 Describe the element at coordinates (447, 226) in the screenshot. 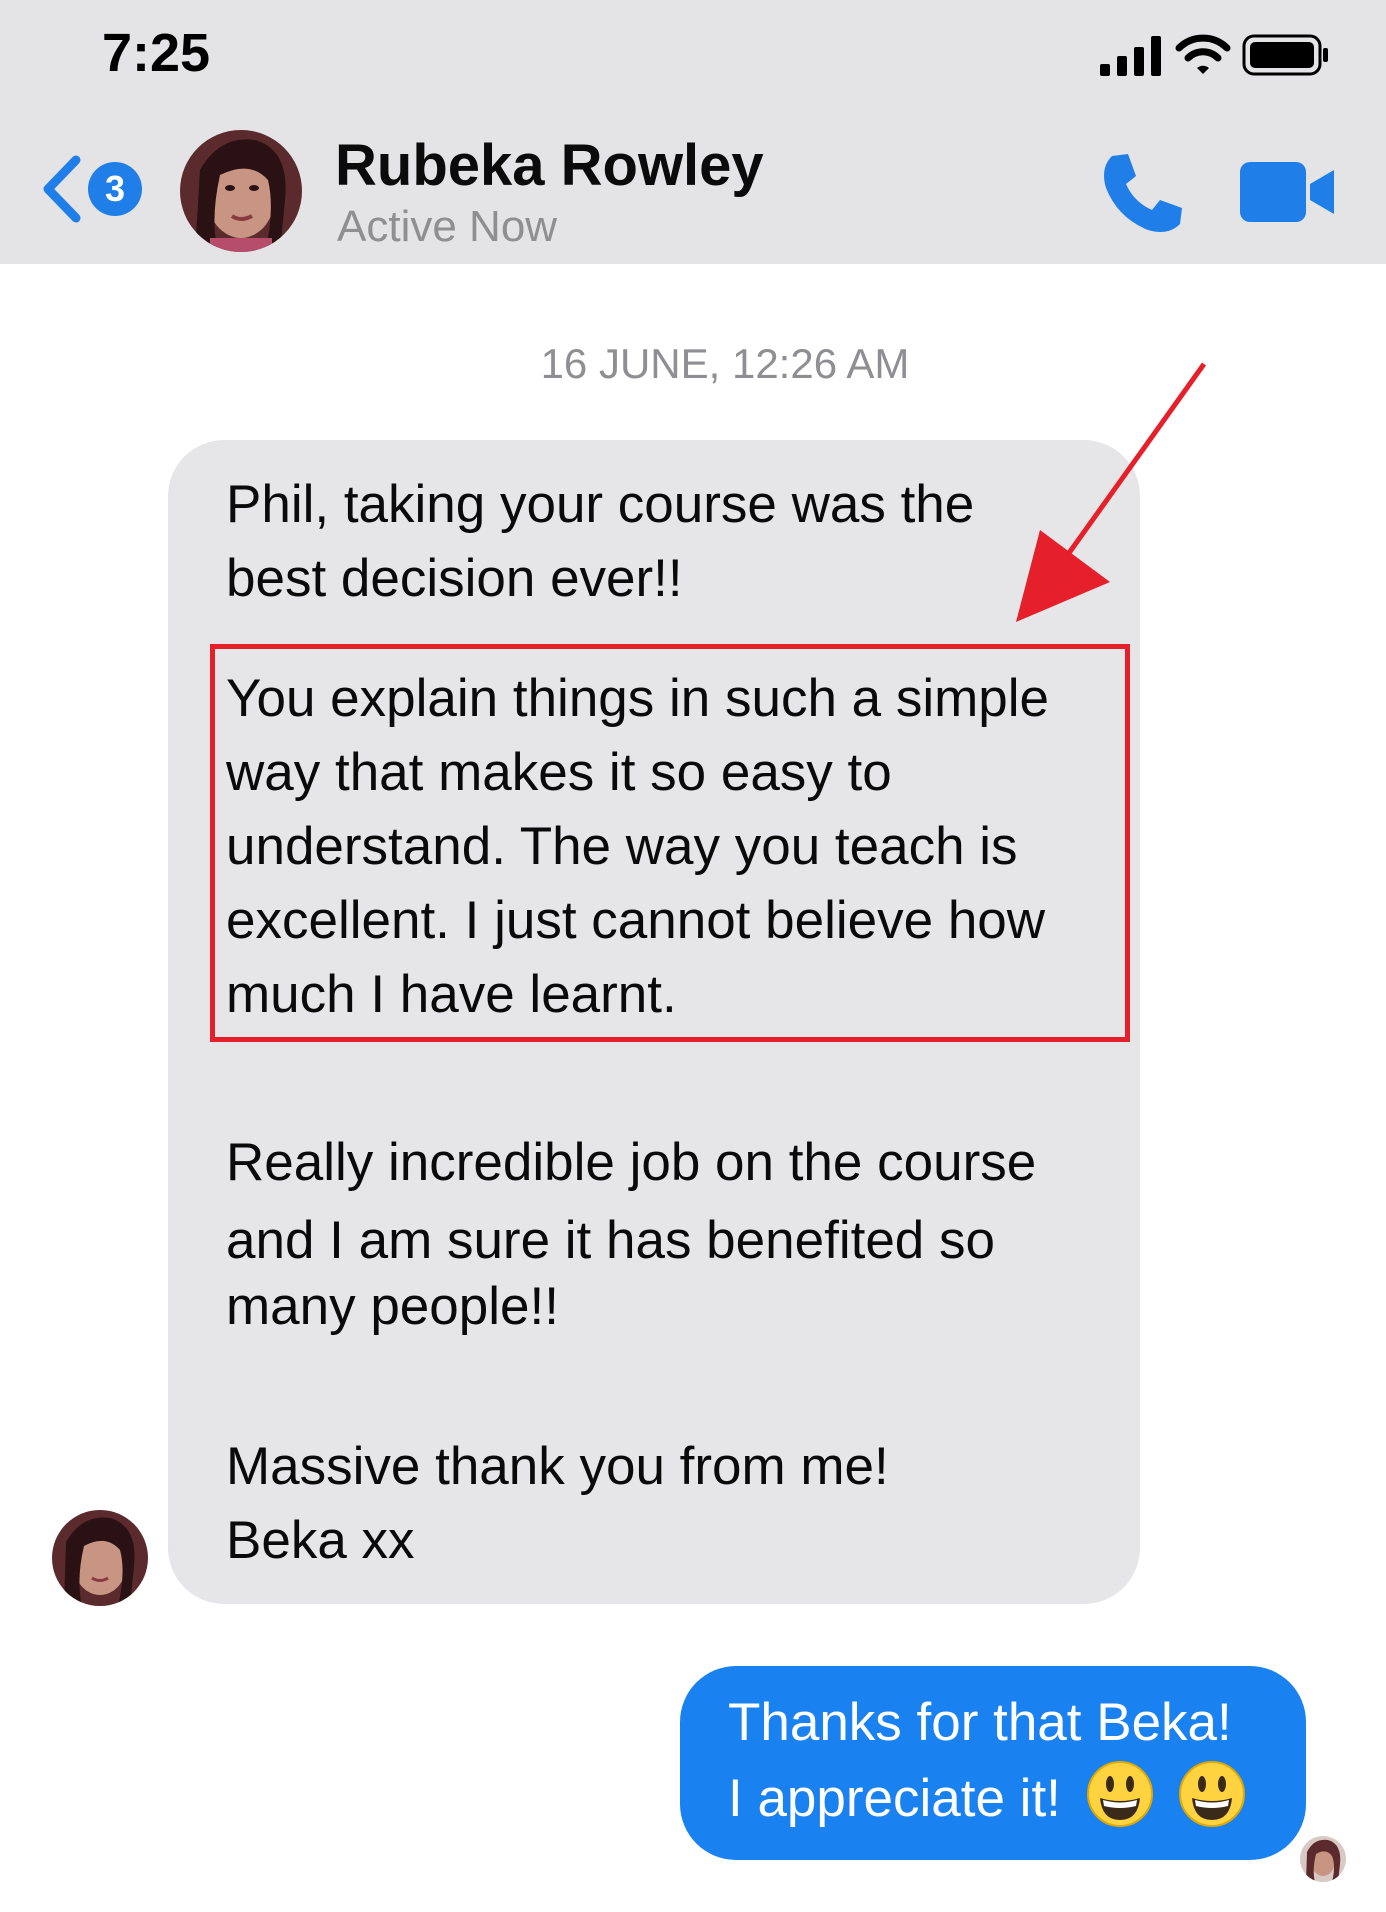

I see `contact-status: Active Now` at that location.